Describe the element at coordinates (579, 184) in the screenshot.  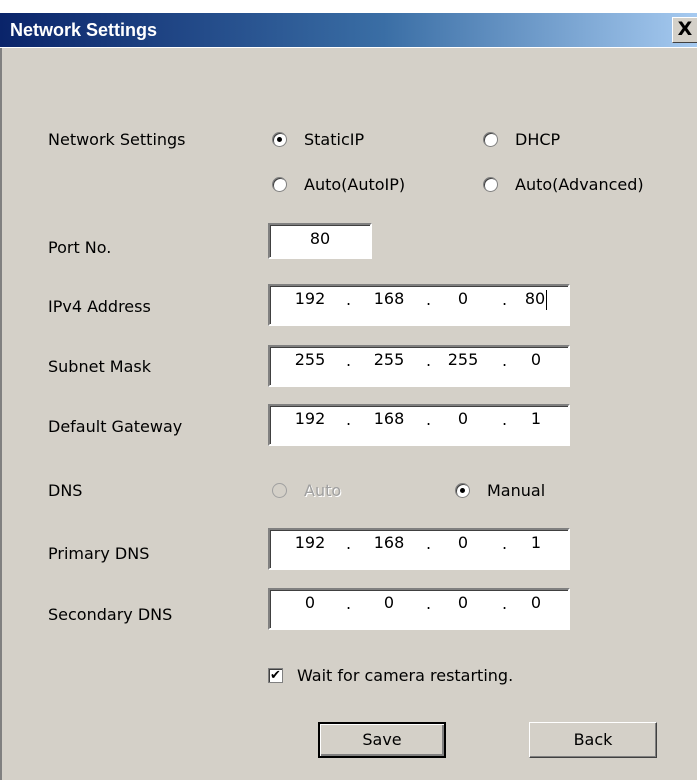
I see `radio-label: Auto(Advanced)` at that location.